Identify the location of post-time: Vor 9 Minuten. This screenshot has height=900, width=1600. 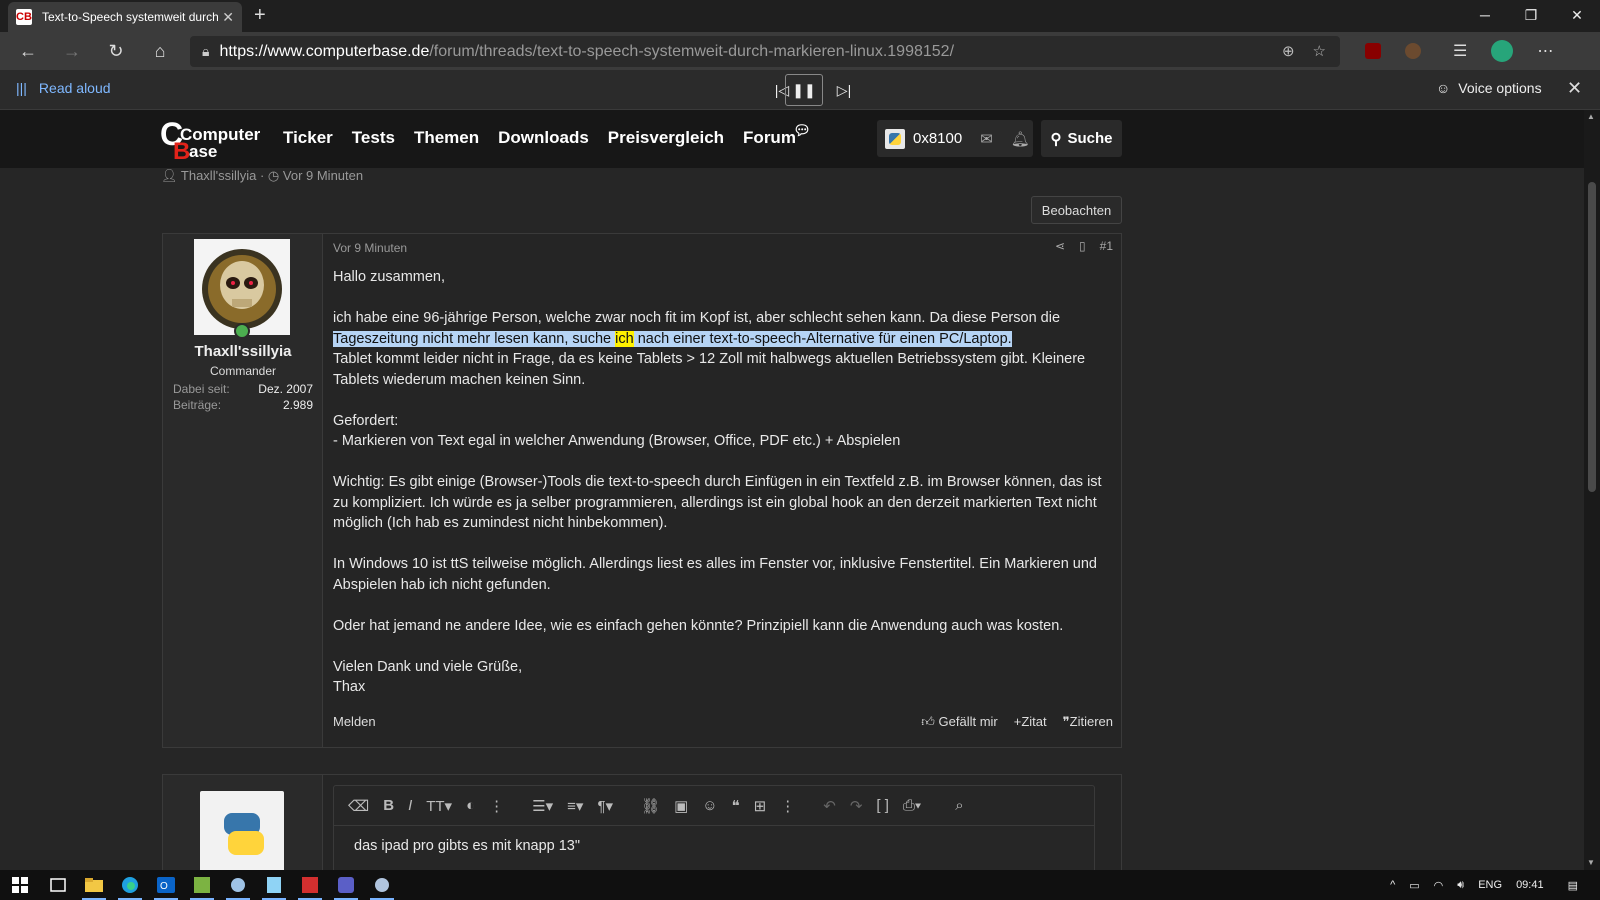
(370, 248).